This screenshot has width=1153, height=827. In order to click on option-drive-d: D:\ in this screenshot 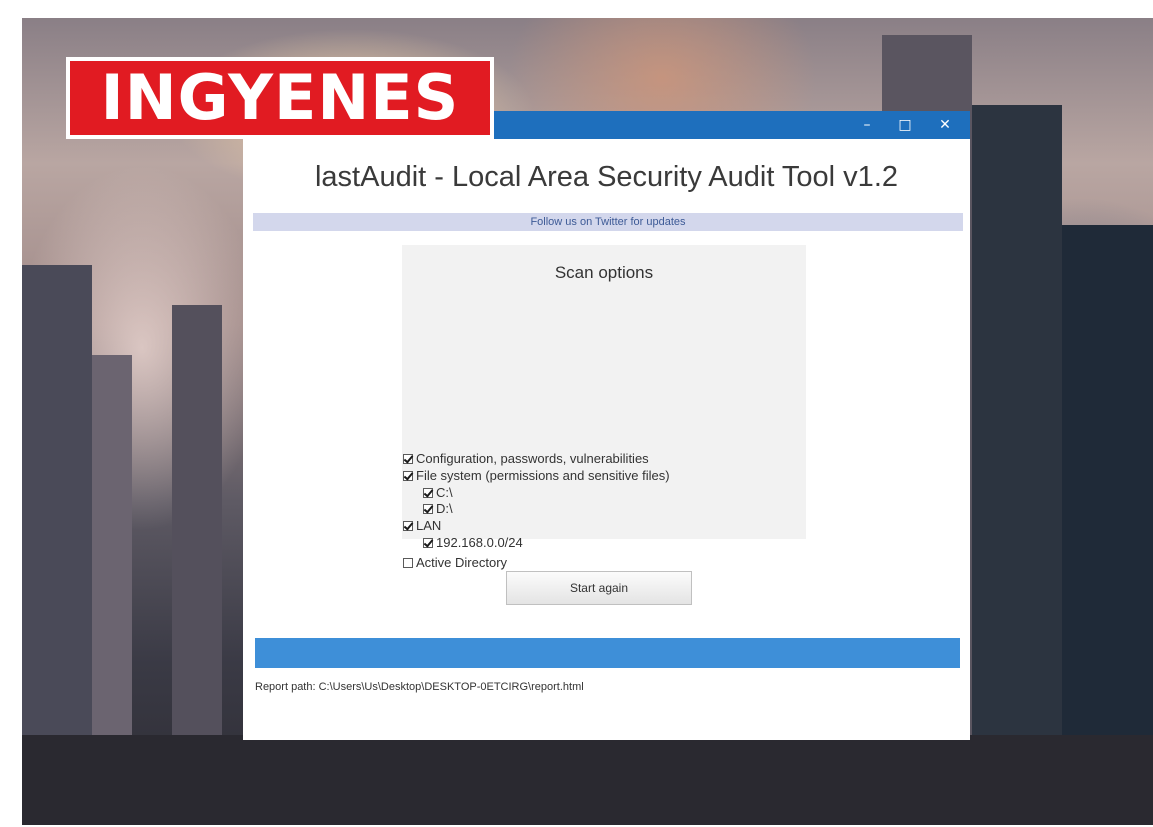, I will do `click(438, 509)`.